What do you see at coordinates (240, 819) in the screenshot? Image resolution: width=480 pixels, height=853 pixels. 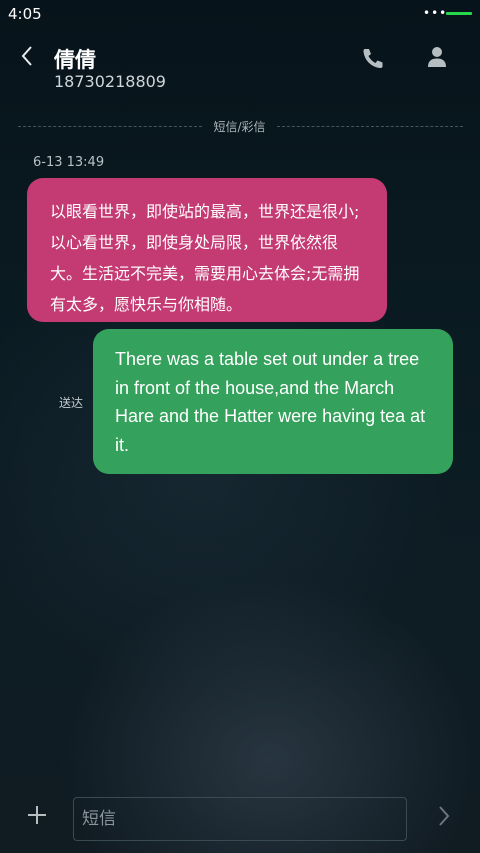 I see `message-input` at bounding box center [240, 819].